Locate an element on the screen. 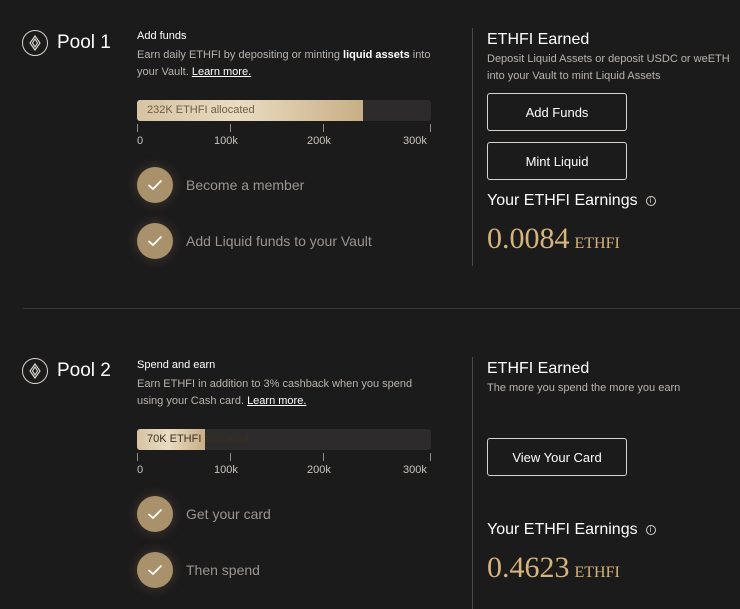 The image size is (740, 609). view-your-card-button: View Your Card is located at coordinates (557, 457).